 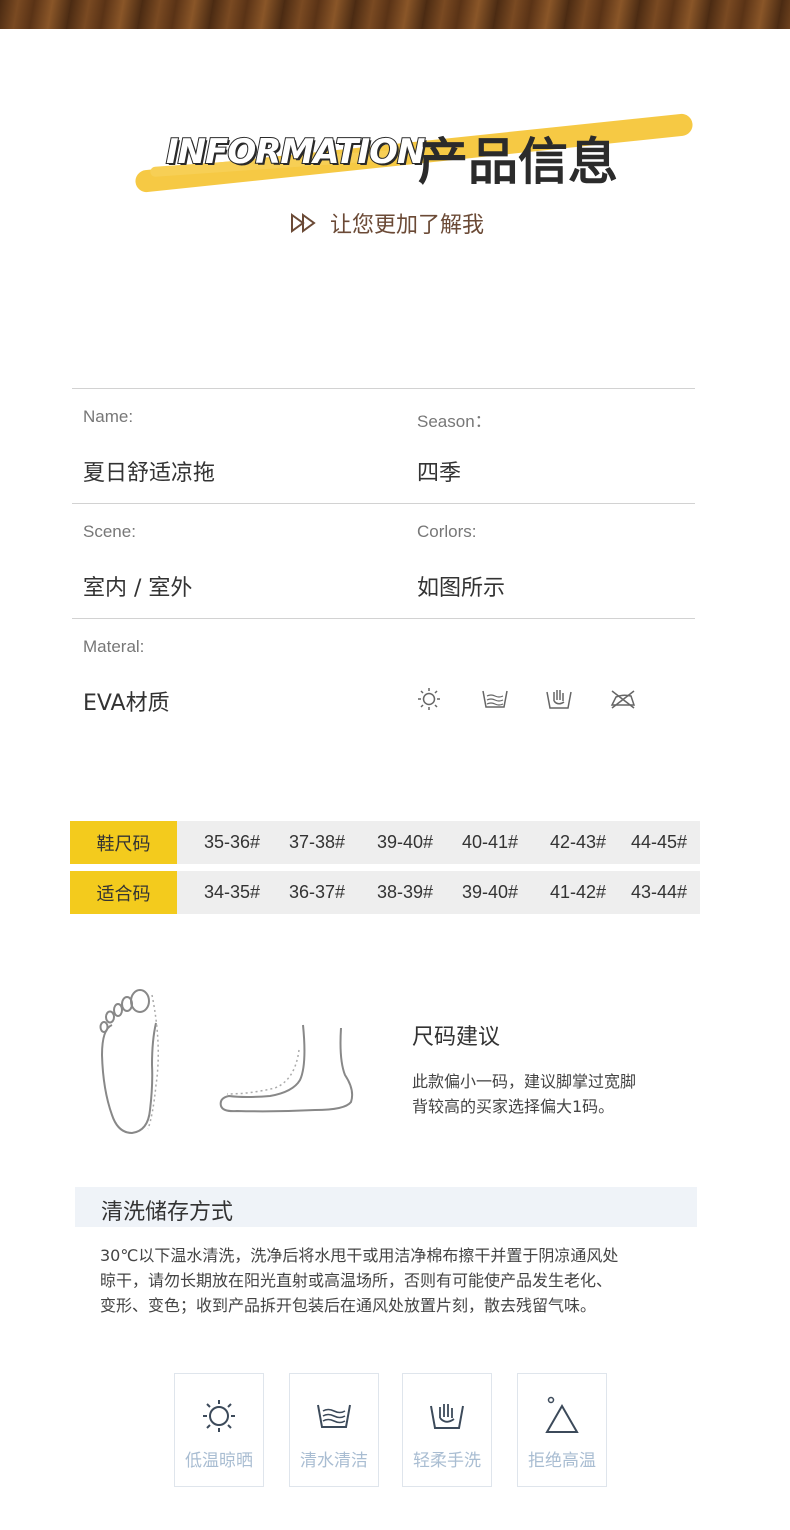 What do you see at coordinates (513, 1106) in the screenshot?
I see `size-advice-line: 背较高的买家选择偏大1码。` at bounding box center [513, 1106].